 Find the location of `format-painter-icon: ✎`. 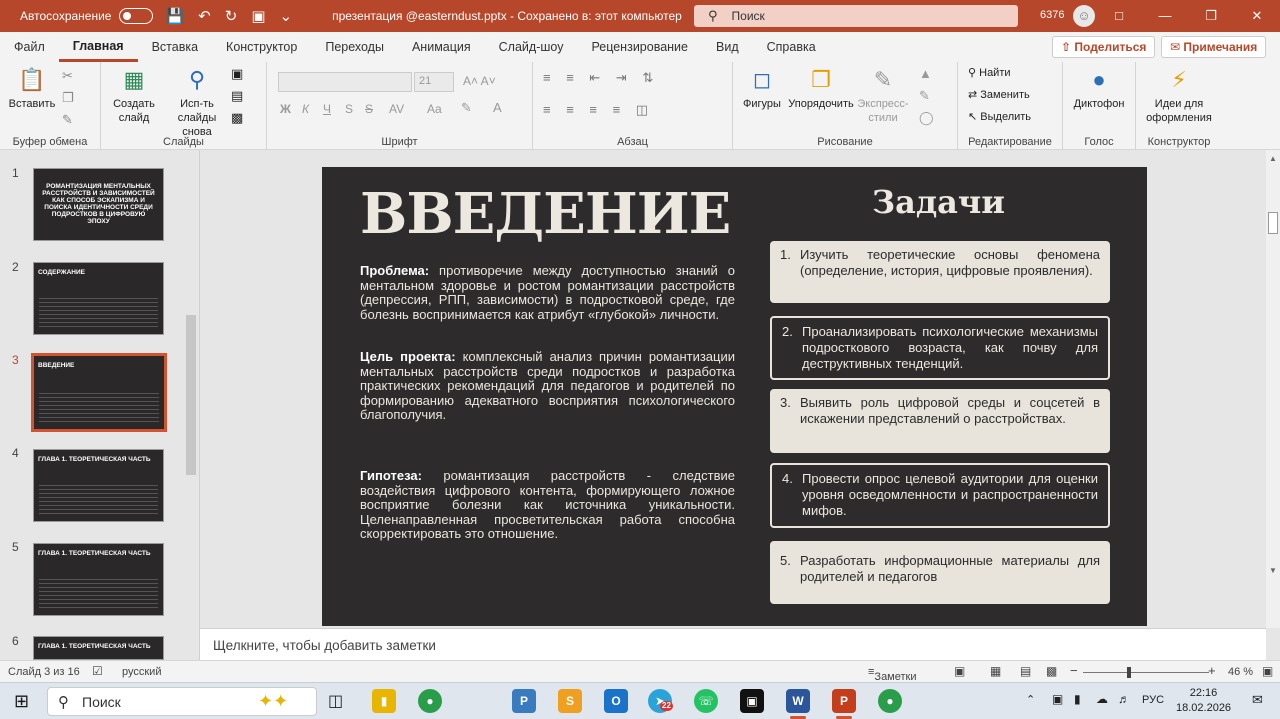

format-painter-icon: ✎ is located at coordinates (67, 120).